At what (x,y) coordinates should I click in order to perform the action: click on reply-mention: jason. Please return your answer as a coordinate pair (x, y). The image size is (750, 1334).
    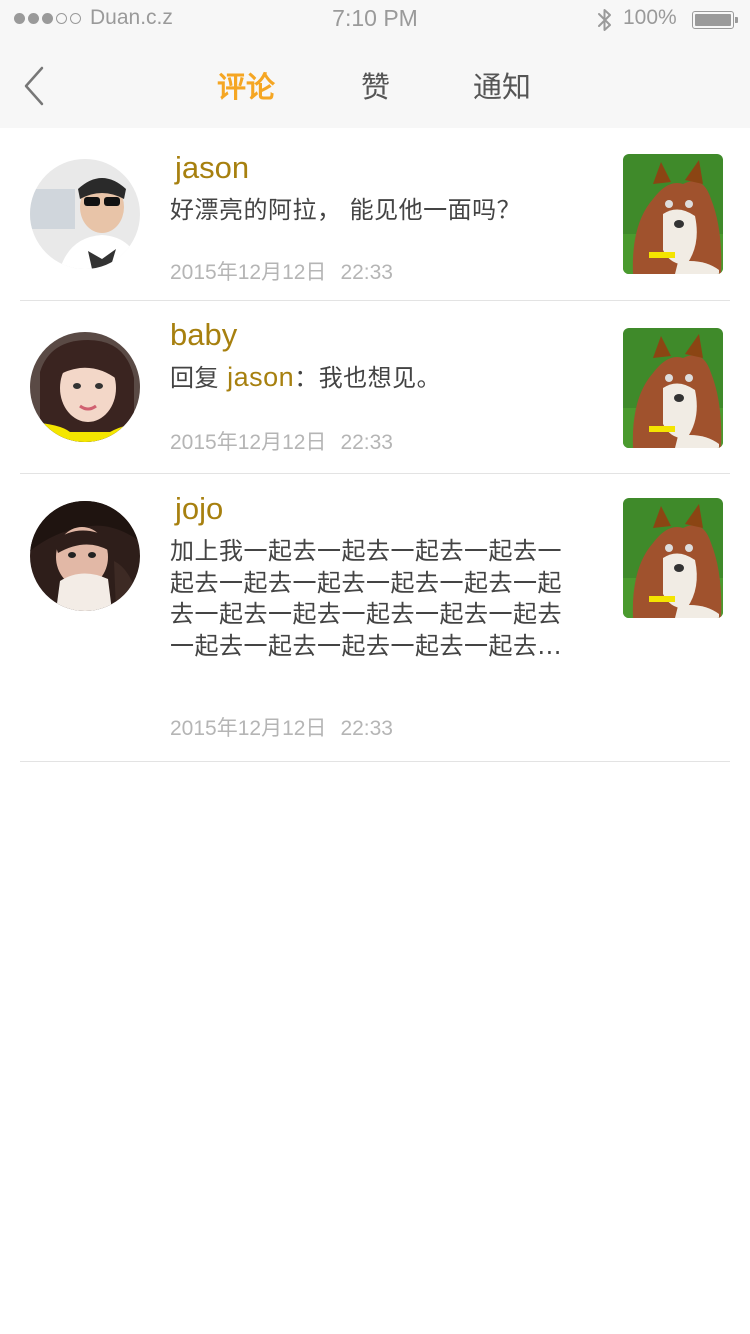
    Looking at the image, I should click on (260, 377).